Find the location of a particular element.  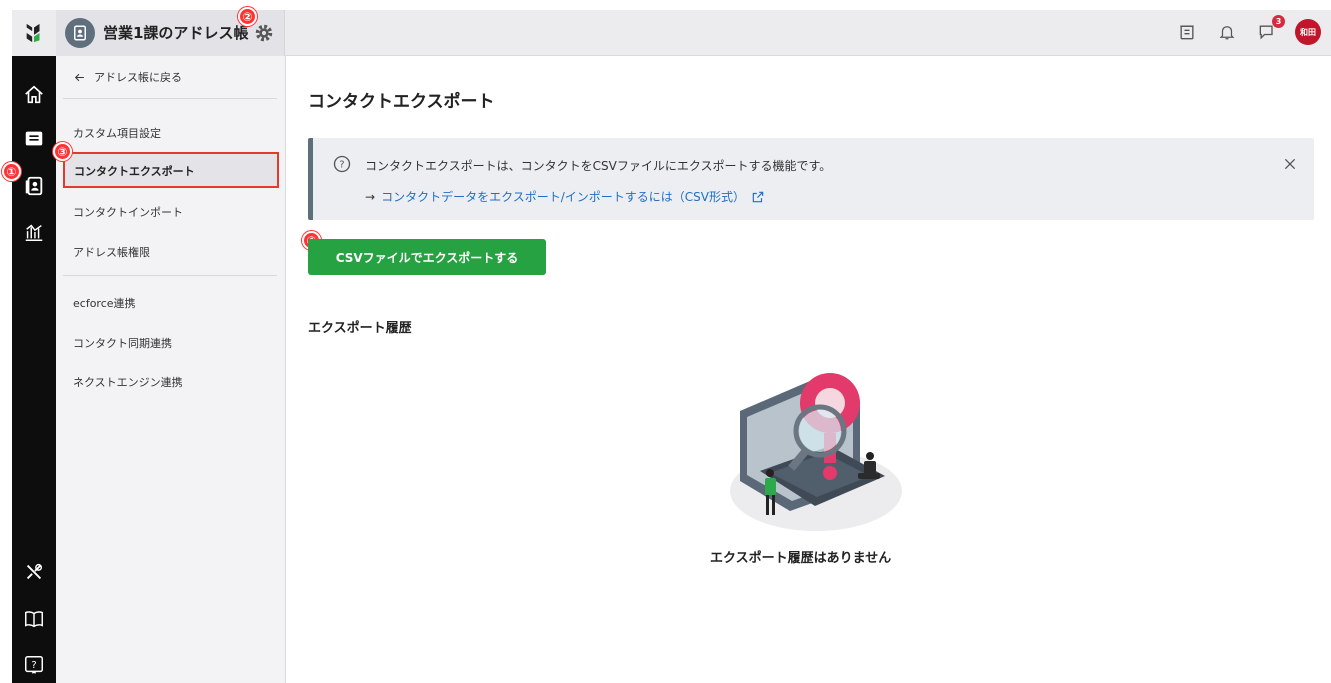

sidebar-item-permissions: アドレス帳権限 is located at coordinates (111, 252).